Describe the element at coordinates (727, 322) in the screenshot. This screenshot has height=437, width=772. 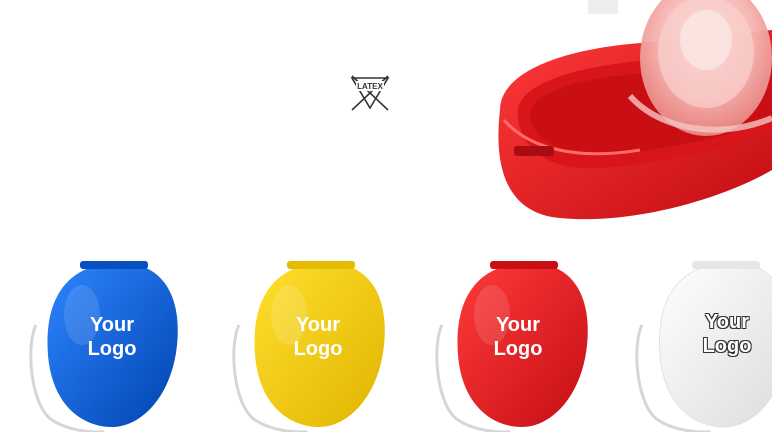
I see `pouch-white-line1: Your` at that location.